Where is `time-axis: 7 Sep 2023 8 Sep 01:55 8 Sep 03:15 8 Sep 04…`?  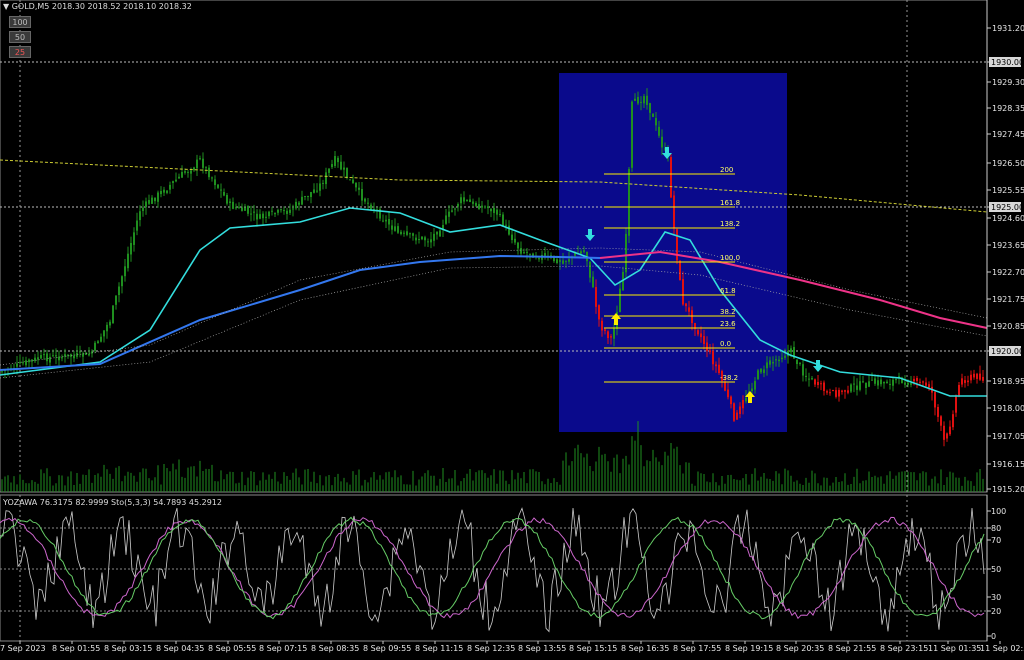 time-axis: 7 Sep 2023 8 Sep 01:55 8 Sep 03:15 8 Sep 04… is located at coordinates (512, 647).